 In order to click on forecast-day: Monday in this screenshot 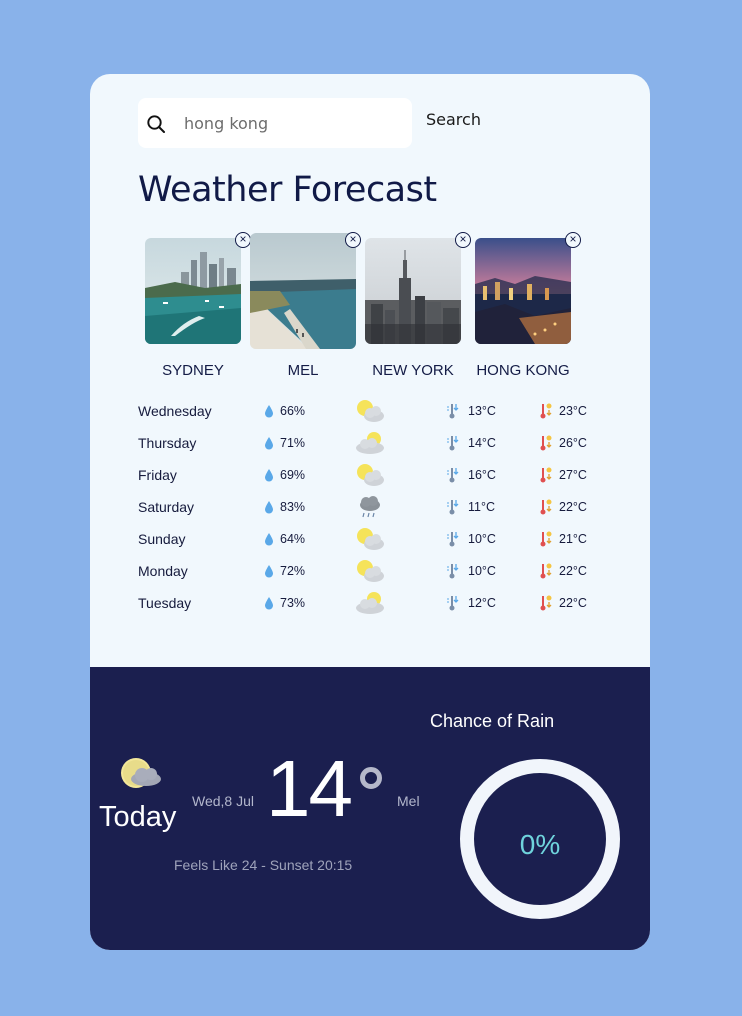, I will do `click(163, 571)`.